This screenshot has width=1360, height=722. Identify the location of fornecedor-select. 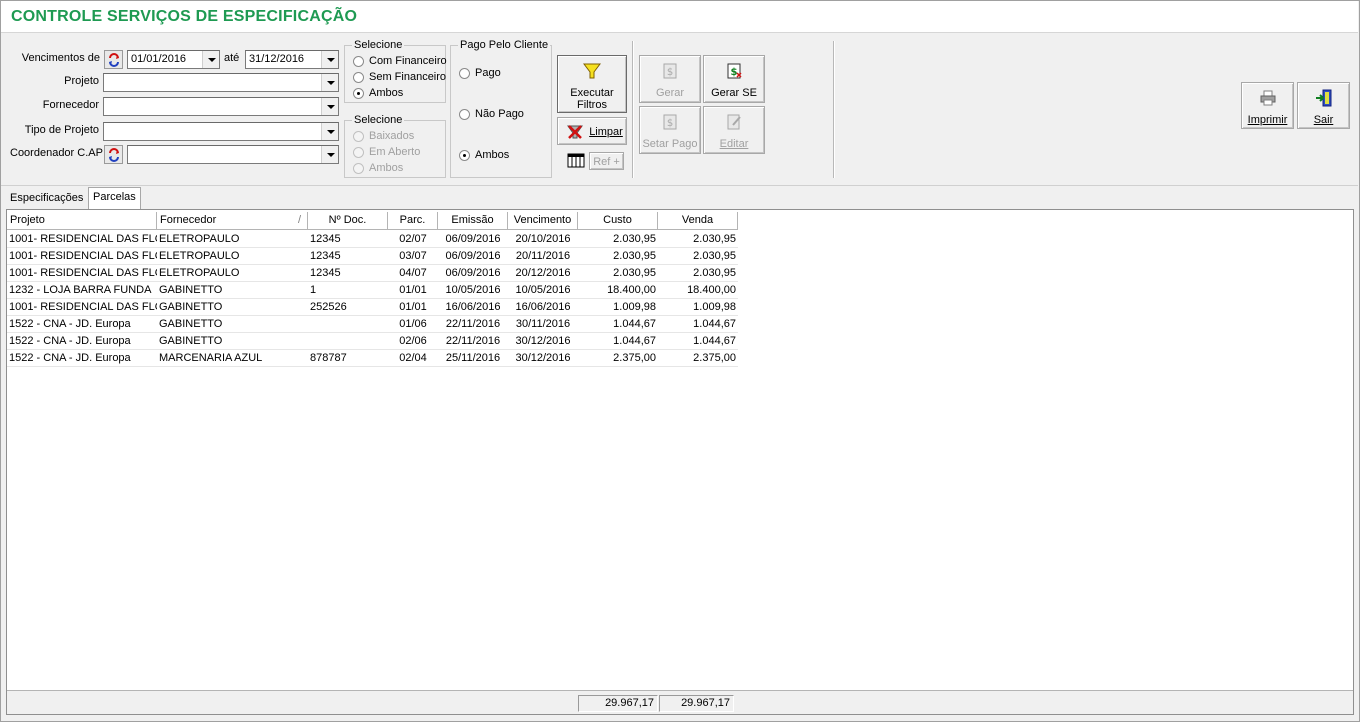
(221, 106).